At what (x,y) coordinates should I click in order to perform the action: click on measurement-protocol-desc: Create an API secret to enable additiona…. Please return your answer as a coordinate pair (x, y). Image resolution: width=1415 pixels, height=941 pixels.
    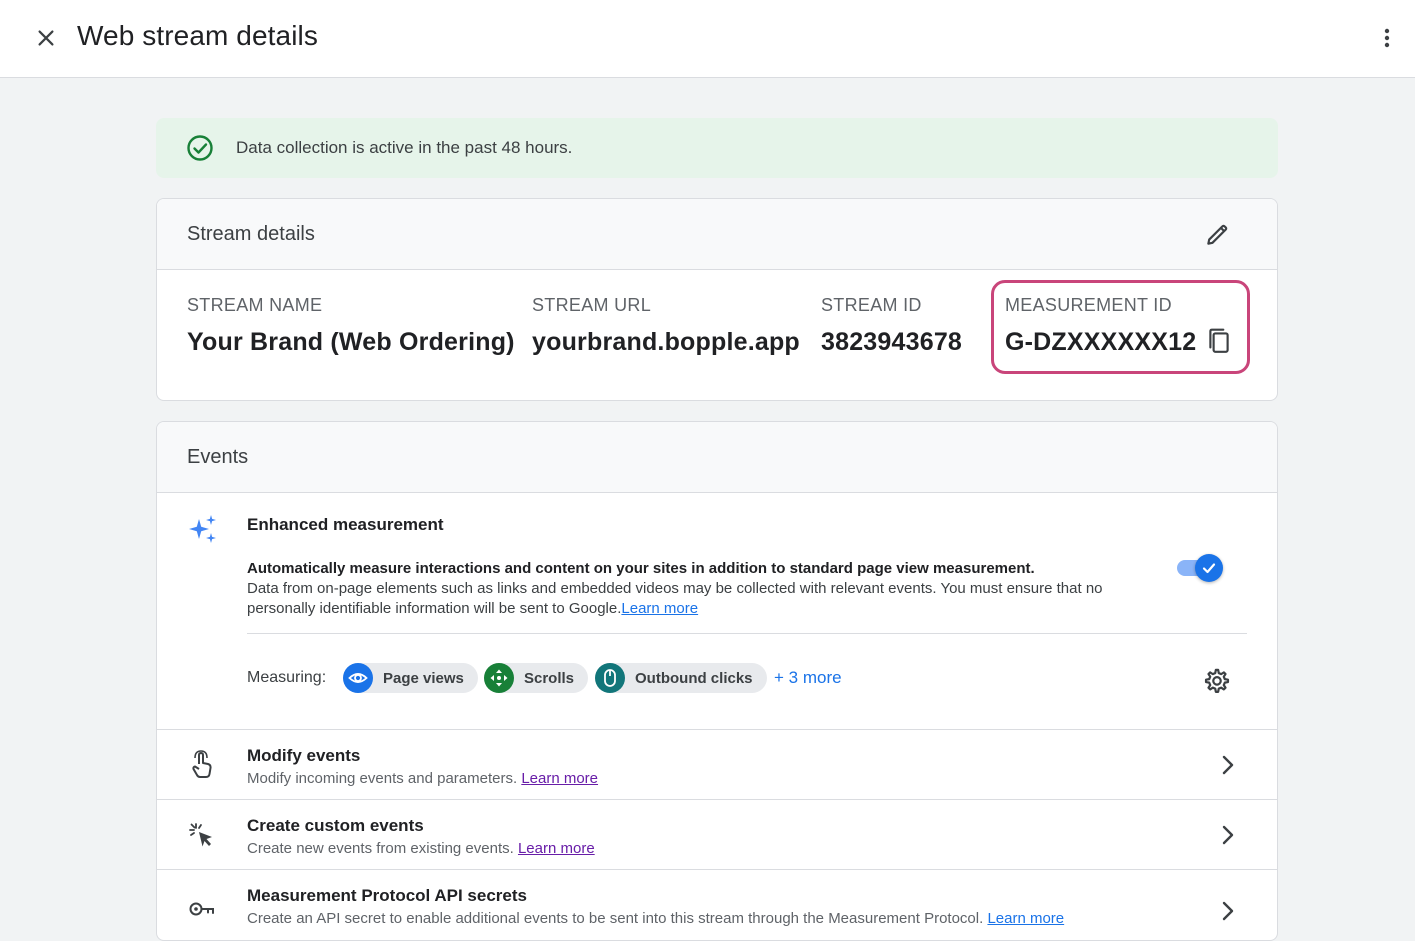
    Looking at the image, I should click on (655, 918).